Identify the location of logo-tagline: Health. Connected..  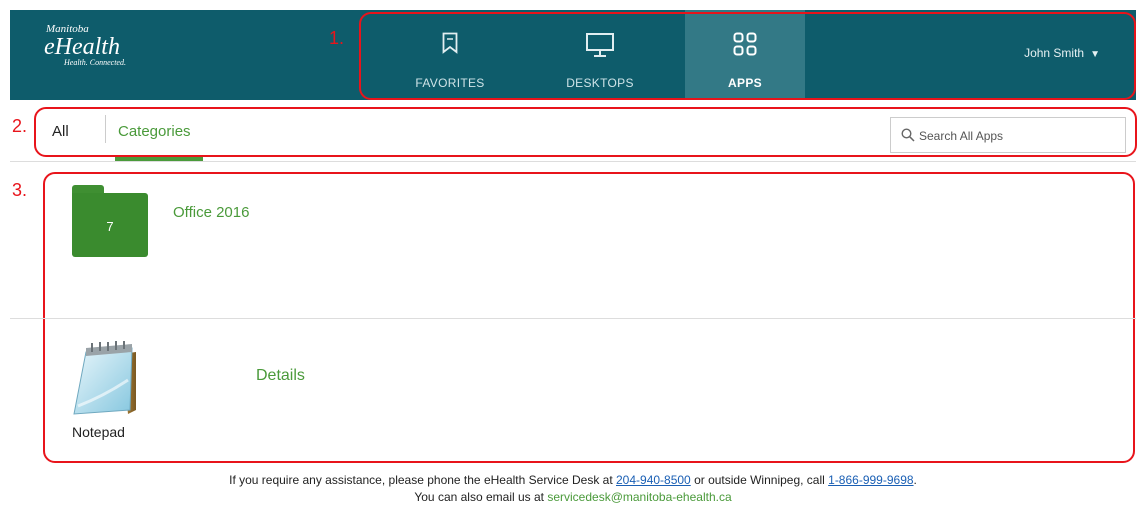
(95, 62).